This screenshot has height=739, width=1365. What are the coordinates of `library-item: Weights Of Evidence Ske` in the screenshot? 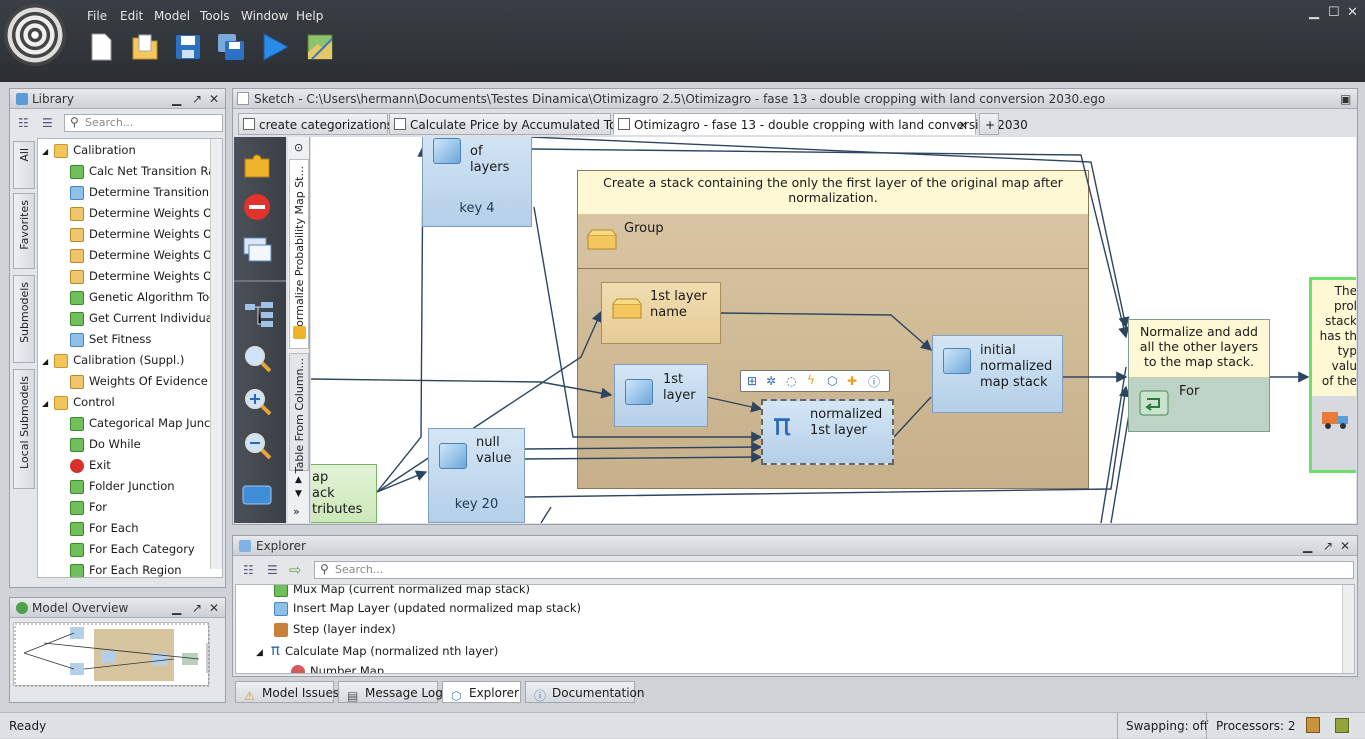 It's located at (146, 381).